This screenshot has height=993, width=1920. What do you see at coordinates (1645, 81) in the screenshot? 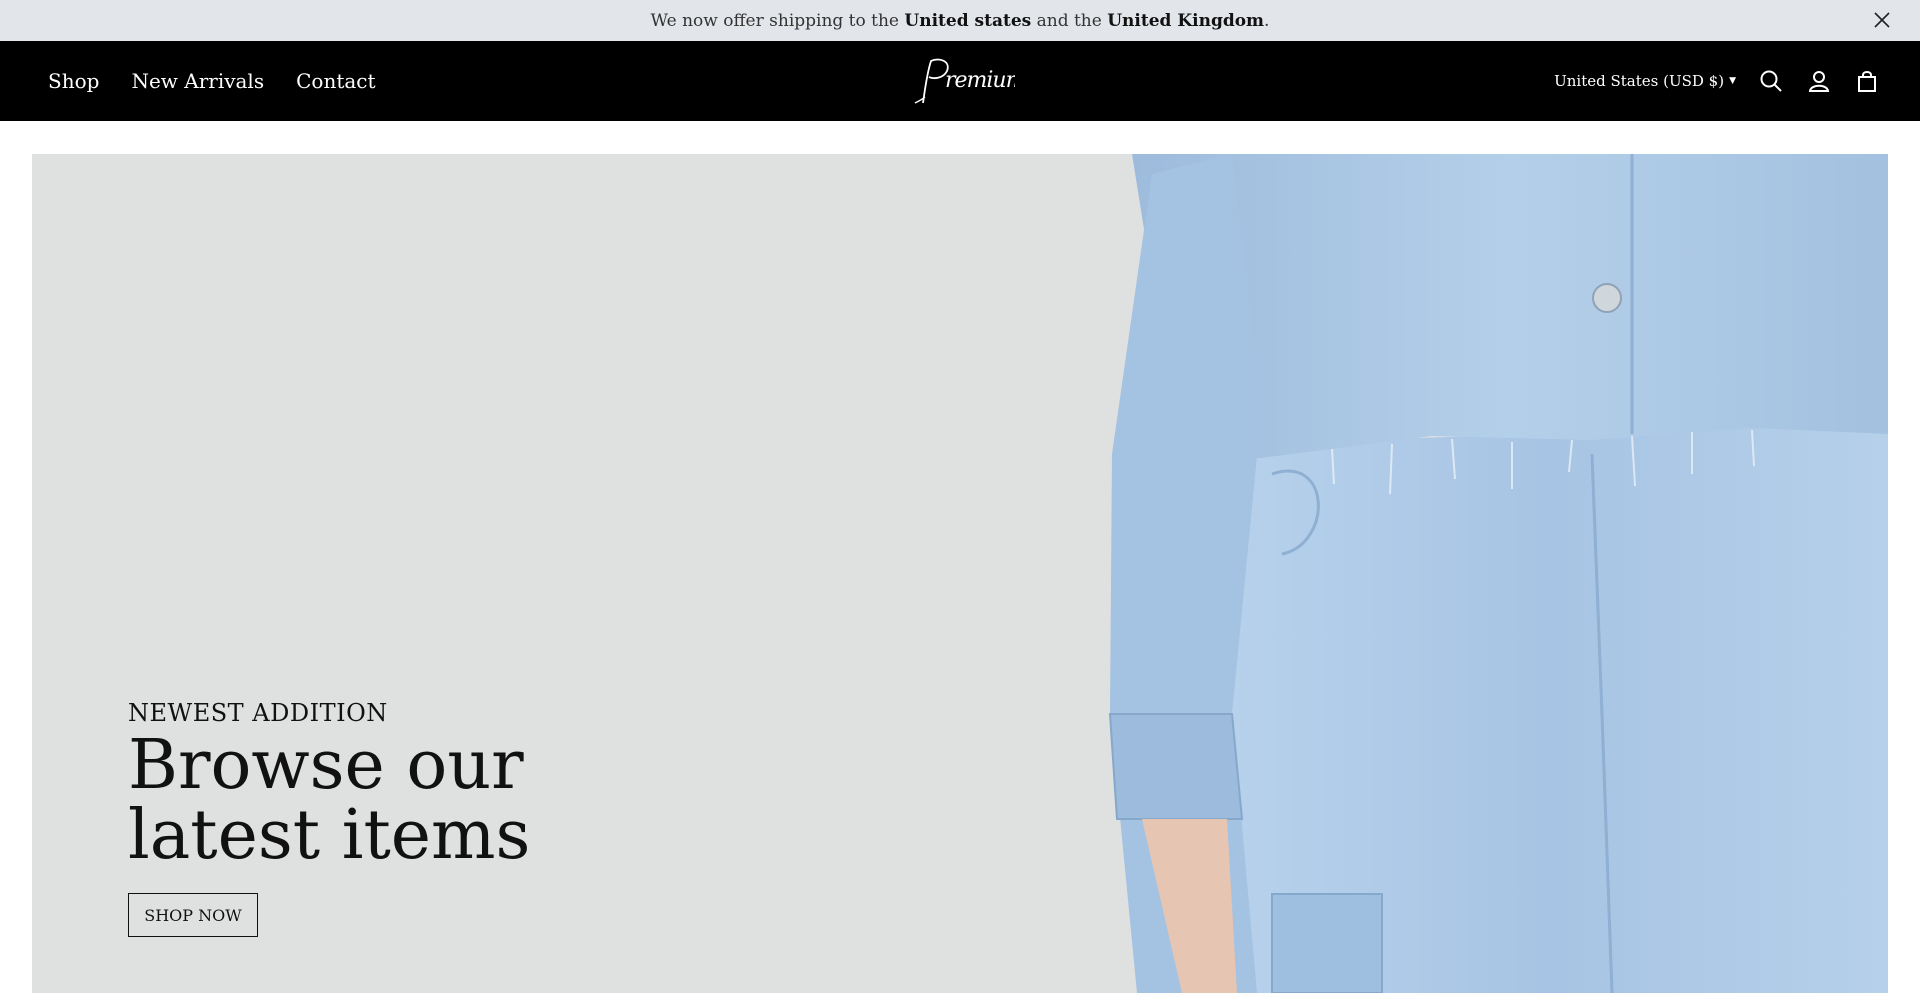
I see `currency-selector: United States (USD $) ▼` at bounding box center [1645, 81].